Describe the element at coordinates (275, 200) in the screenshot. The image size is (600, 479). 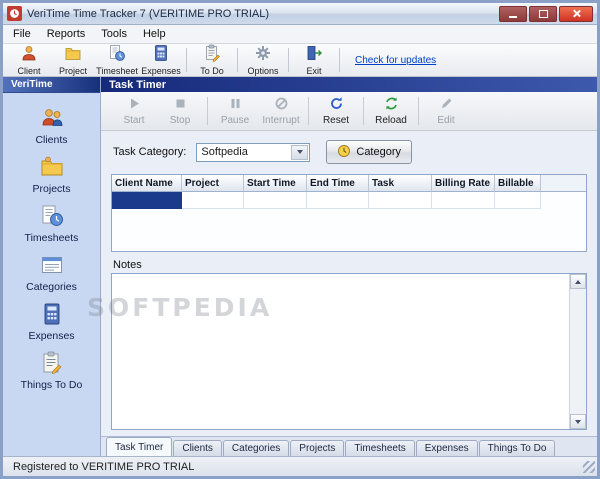
I see `grid-cell-start-time` at that location.